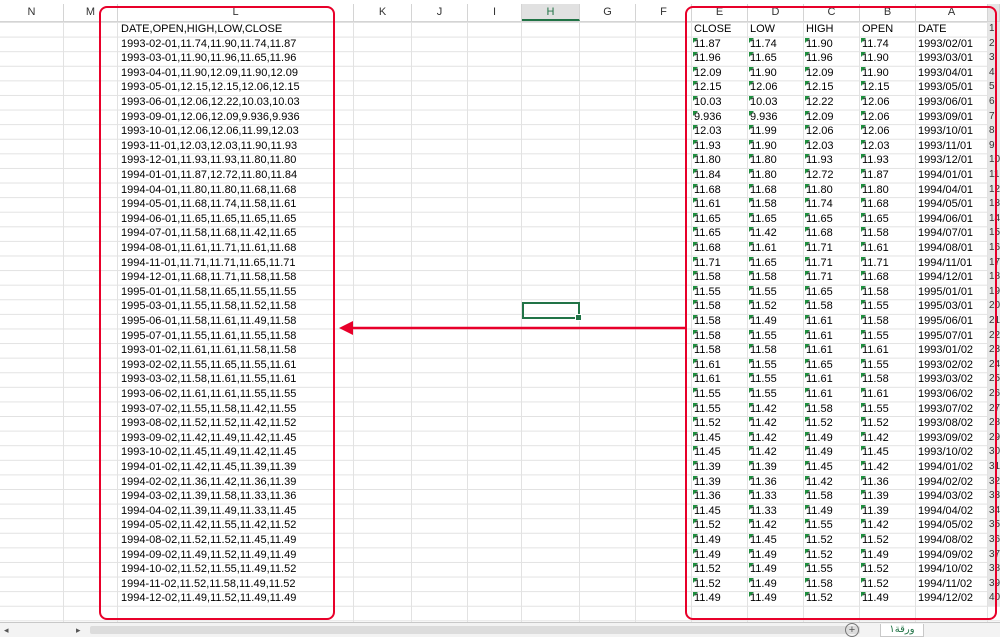  What do you see at coordinates (512, 328) in the screenshot?
I see `red-arrow-icon` at bounding box center [512, 328].